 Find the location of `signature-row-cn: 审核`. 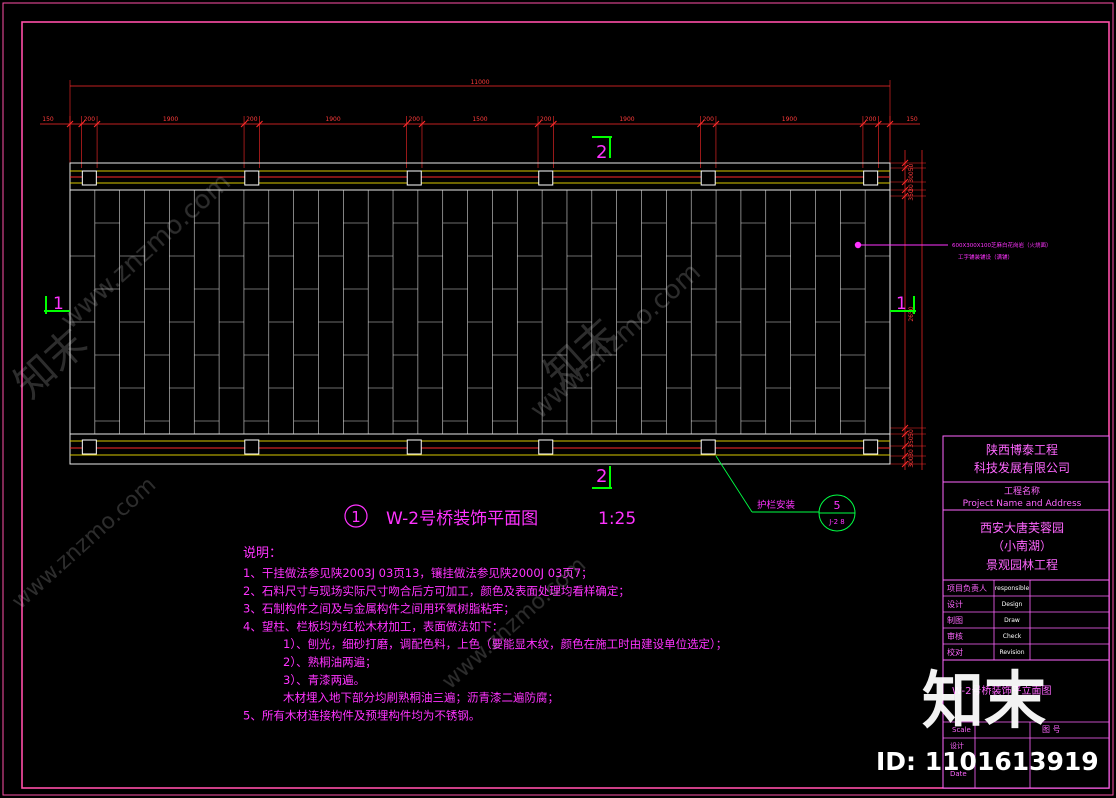

signature-row-cn: 审核 is located at coordinates (955, 636).